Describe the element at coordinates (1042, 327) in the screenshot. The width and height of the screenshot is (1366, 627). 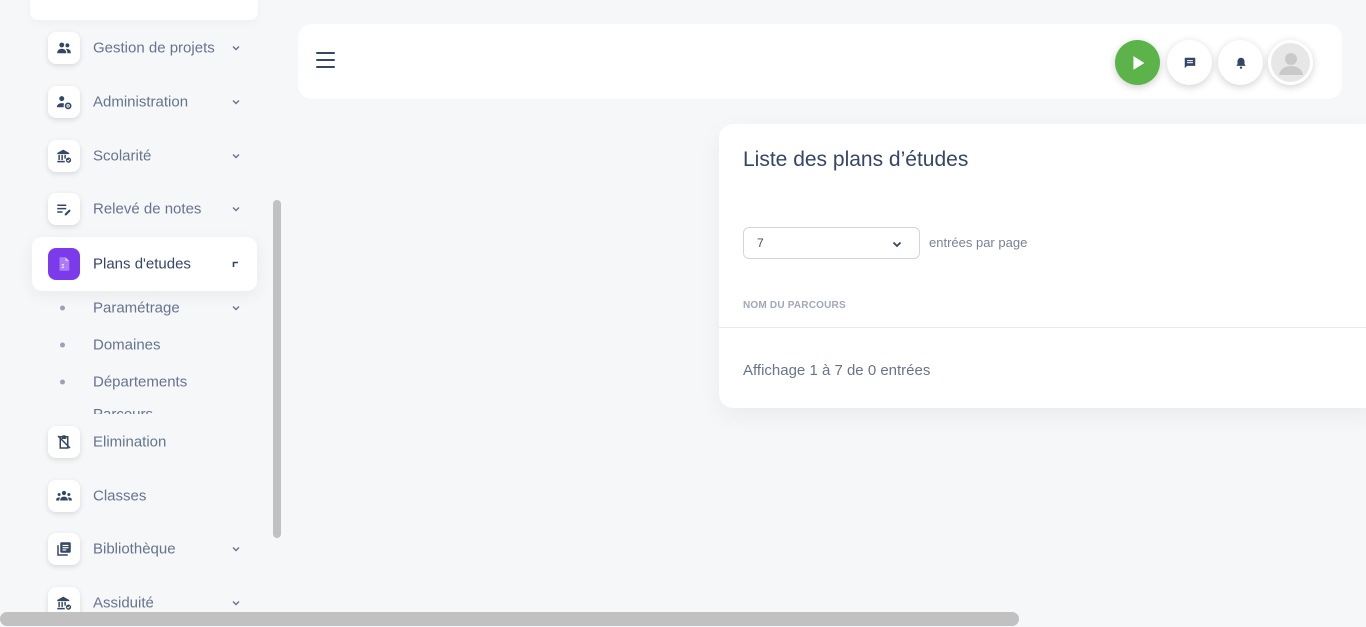
I see `table-divider` at that location.